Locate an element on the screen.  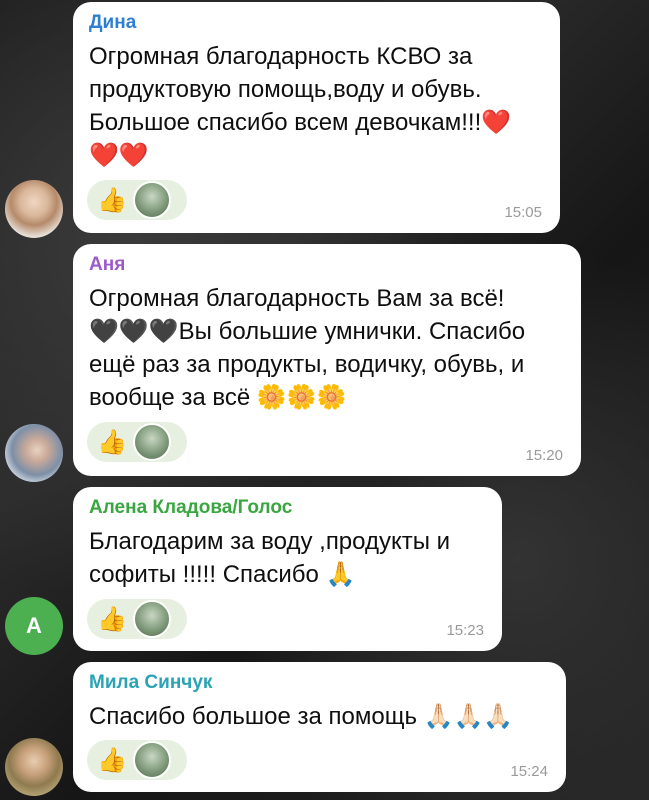
message-line: софиты !!!!! Спасибо 🙏 is located at coordinates (222, 574).